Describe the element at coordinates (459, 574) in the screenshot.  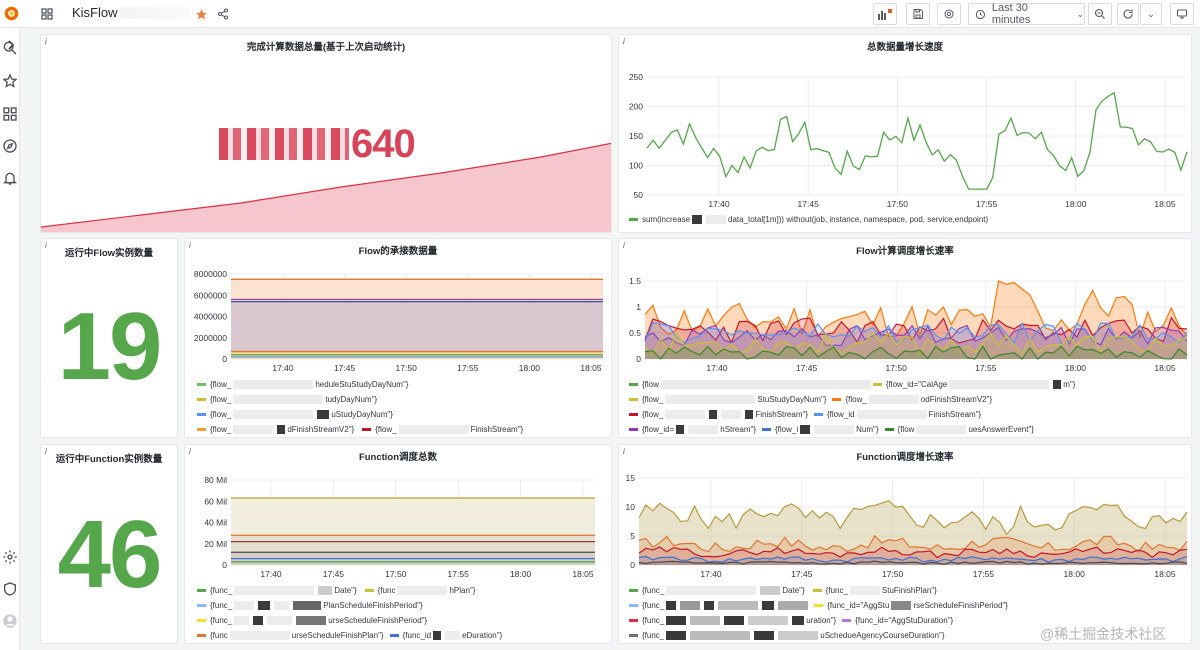
I see `x-tick-label: 17:55` at that location.